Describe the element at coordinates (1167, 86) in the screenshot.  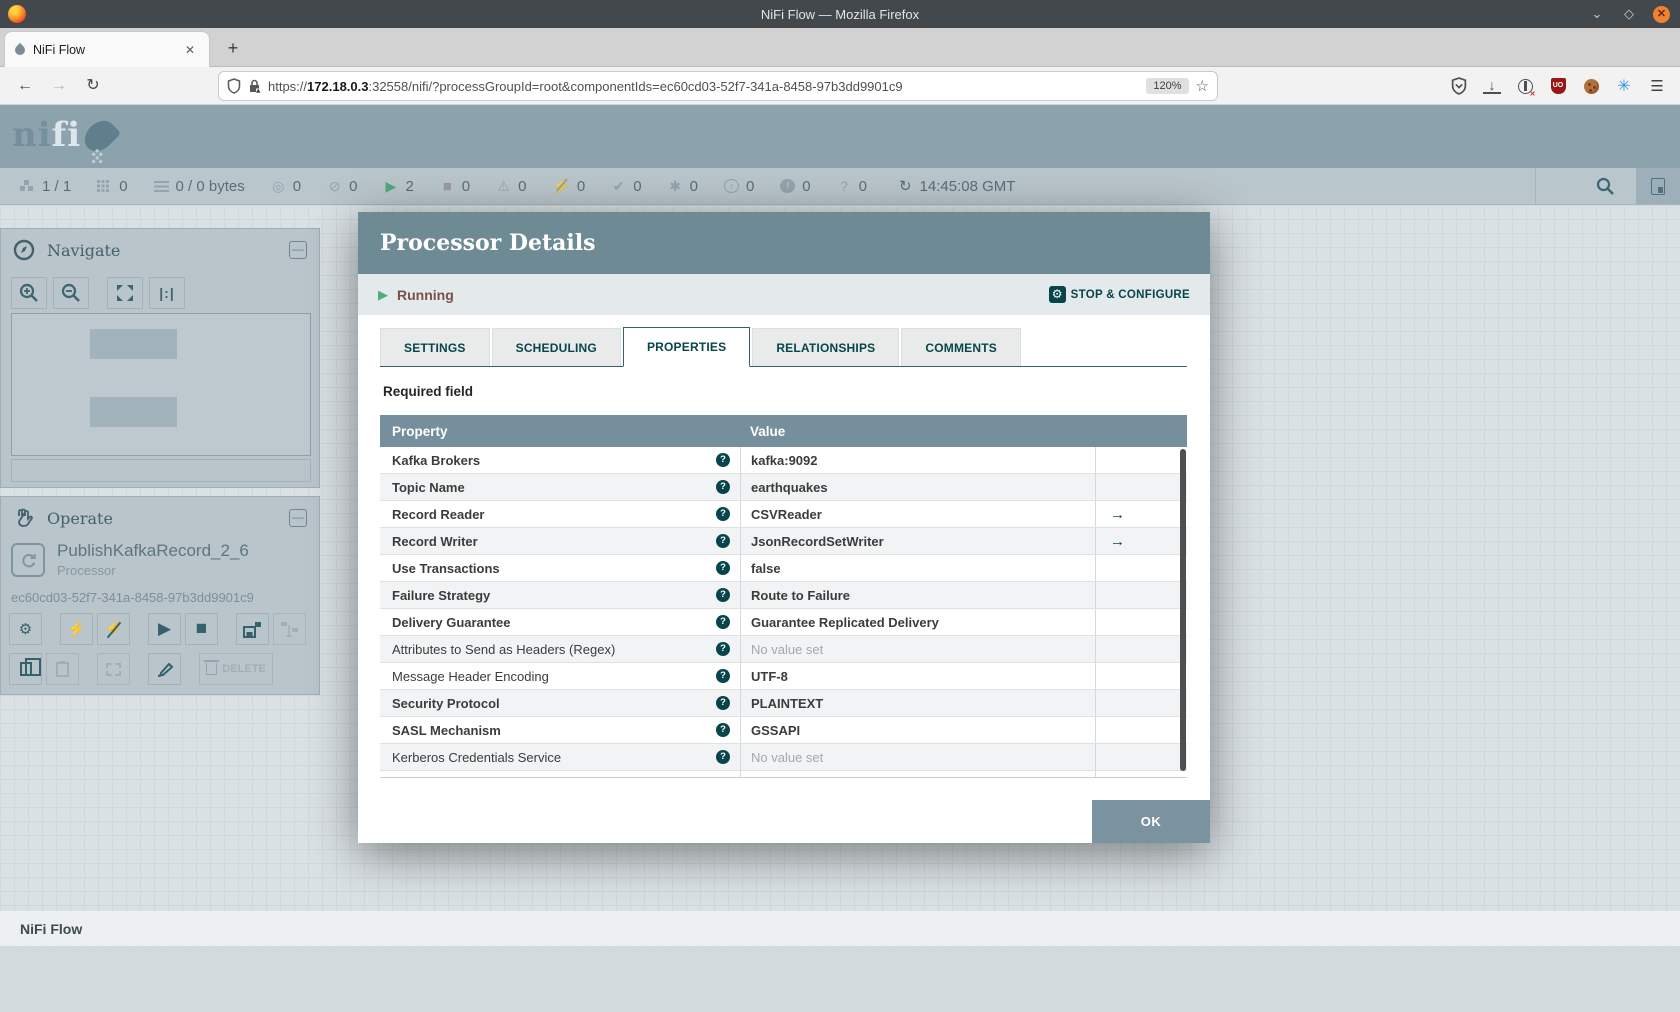
I see `zoom-level-badge: 120%` at that location.